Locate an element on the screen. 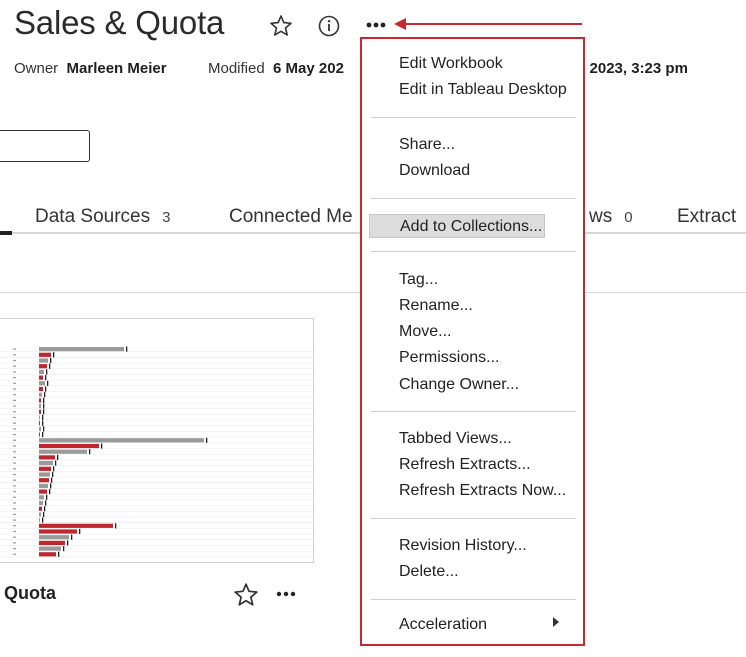 This screenshot has width=746, height=657. owner-name: Marleen Meier is located at coordinates (117, 68).